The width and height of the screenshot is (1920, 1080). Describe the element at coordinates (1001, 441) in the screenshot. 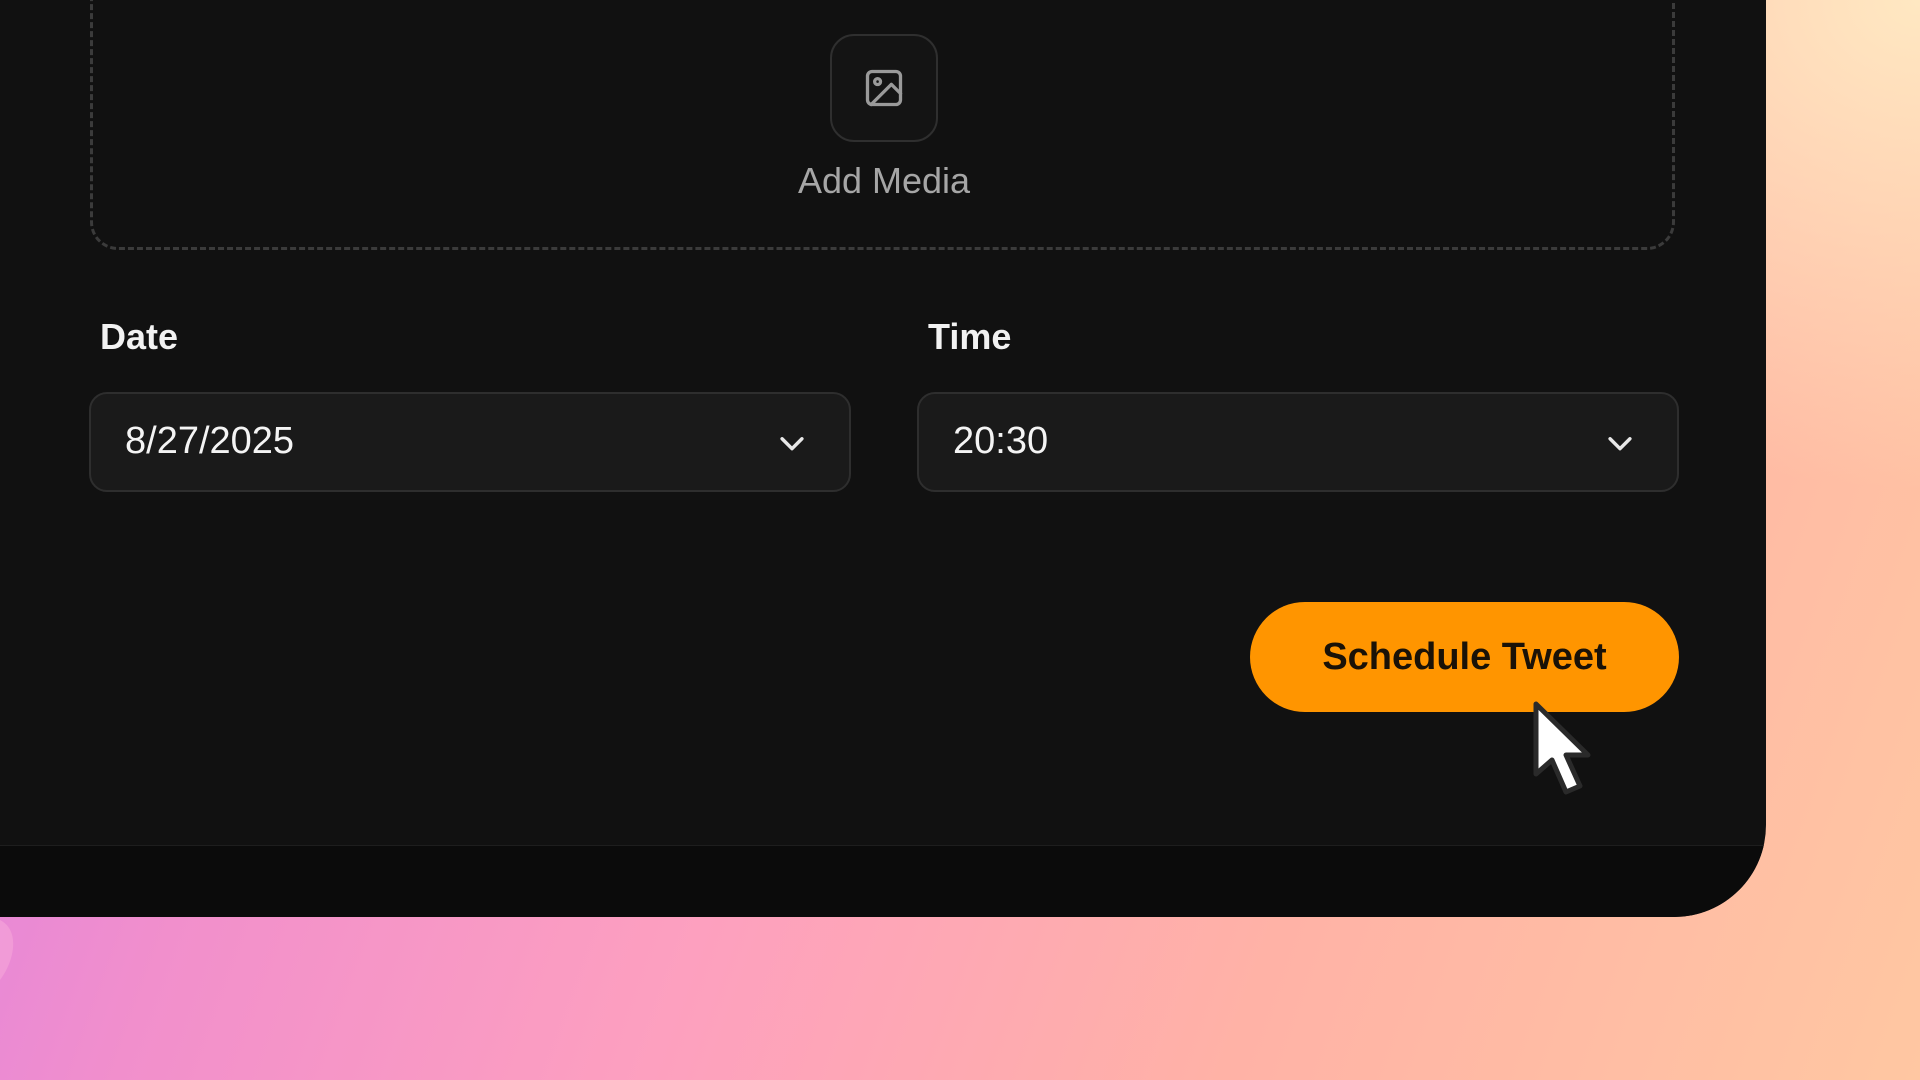

I see `time-value: 20:30` at that location.